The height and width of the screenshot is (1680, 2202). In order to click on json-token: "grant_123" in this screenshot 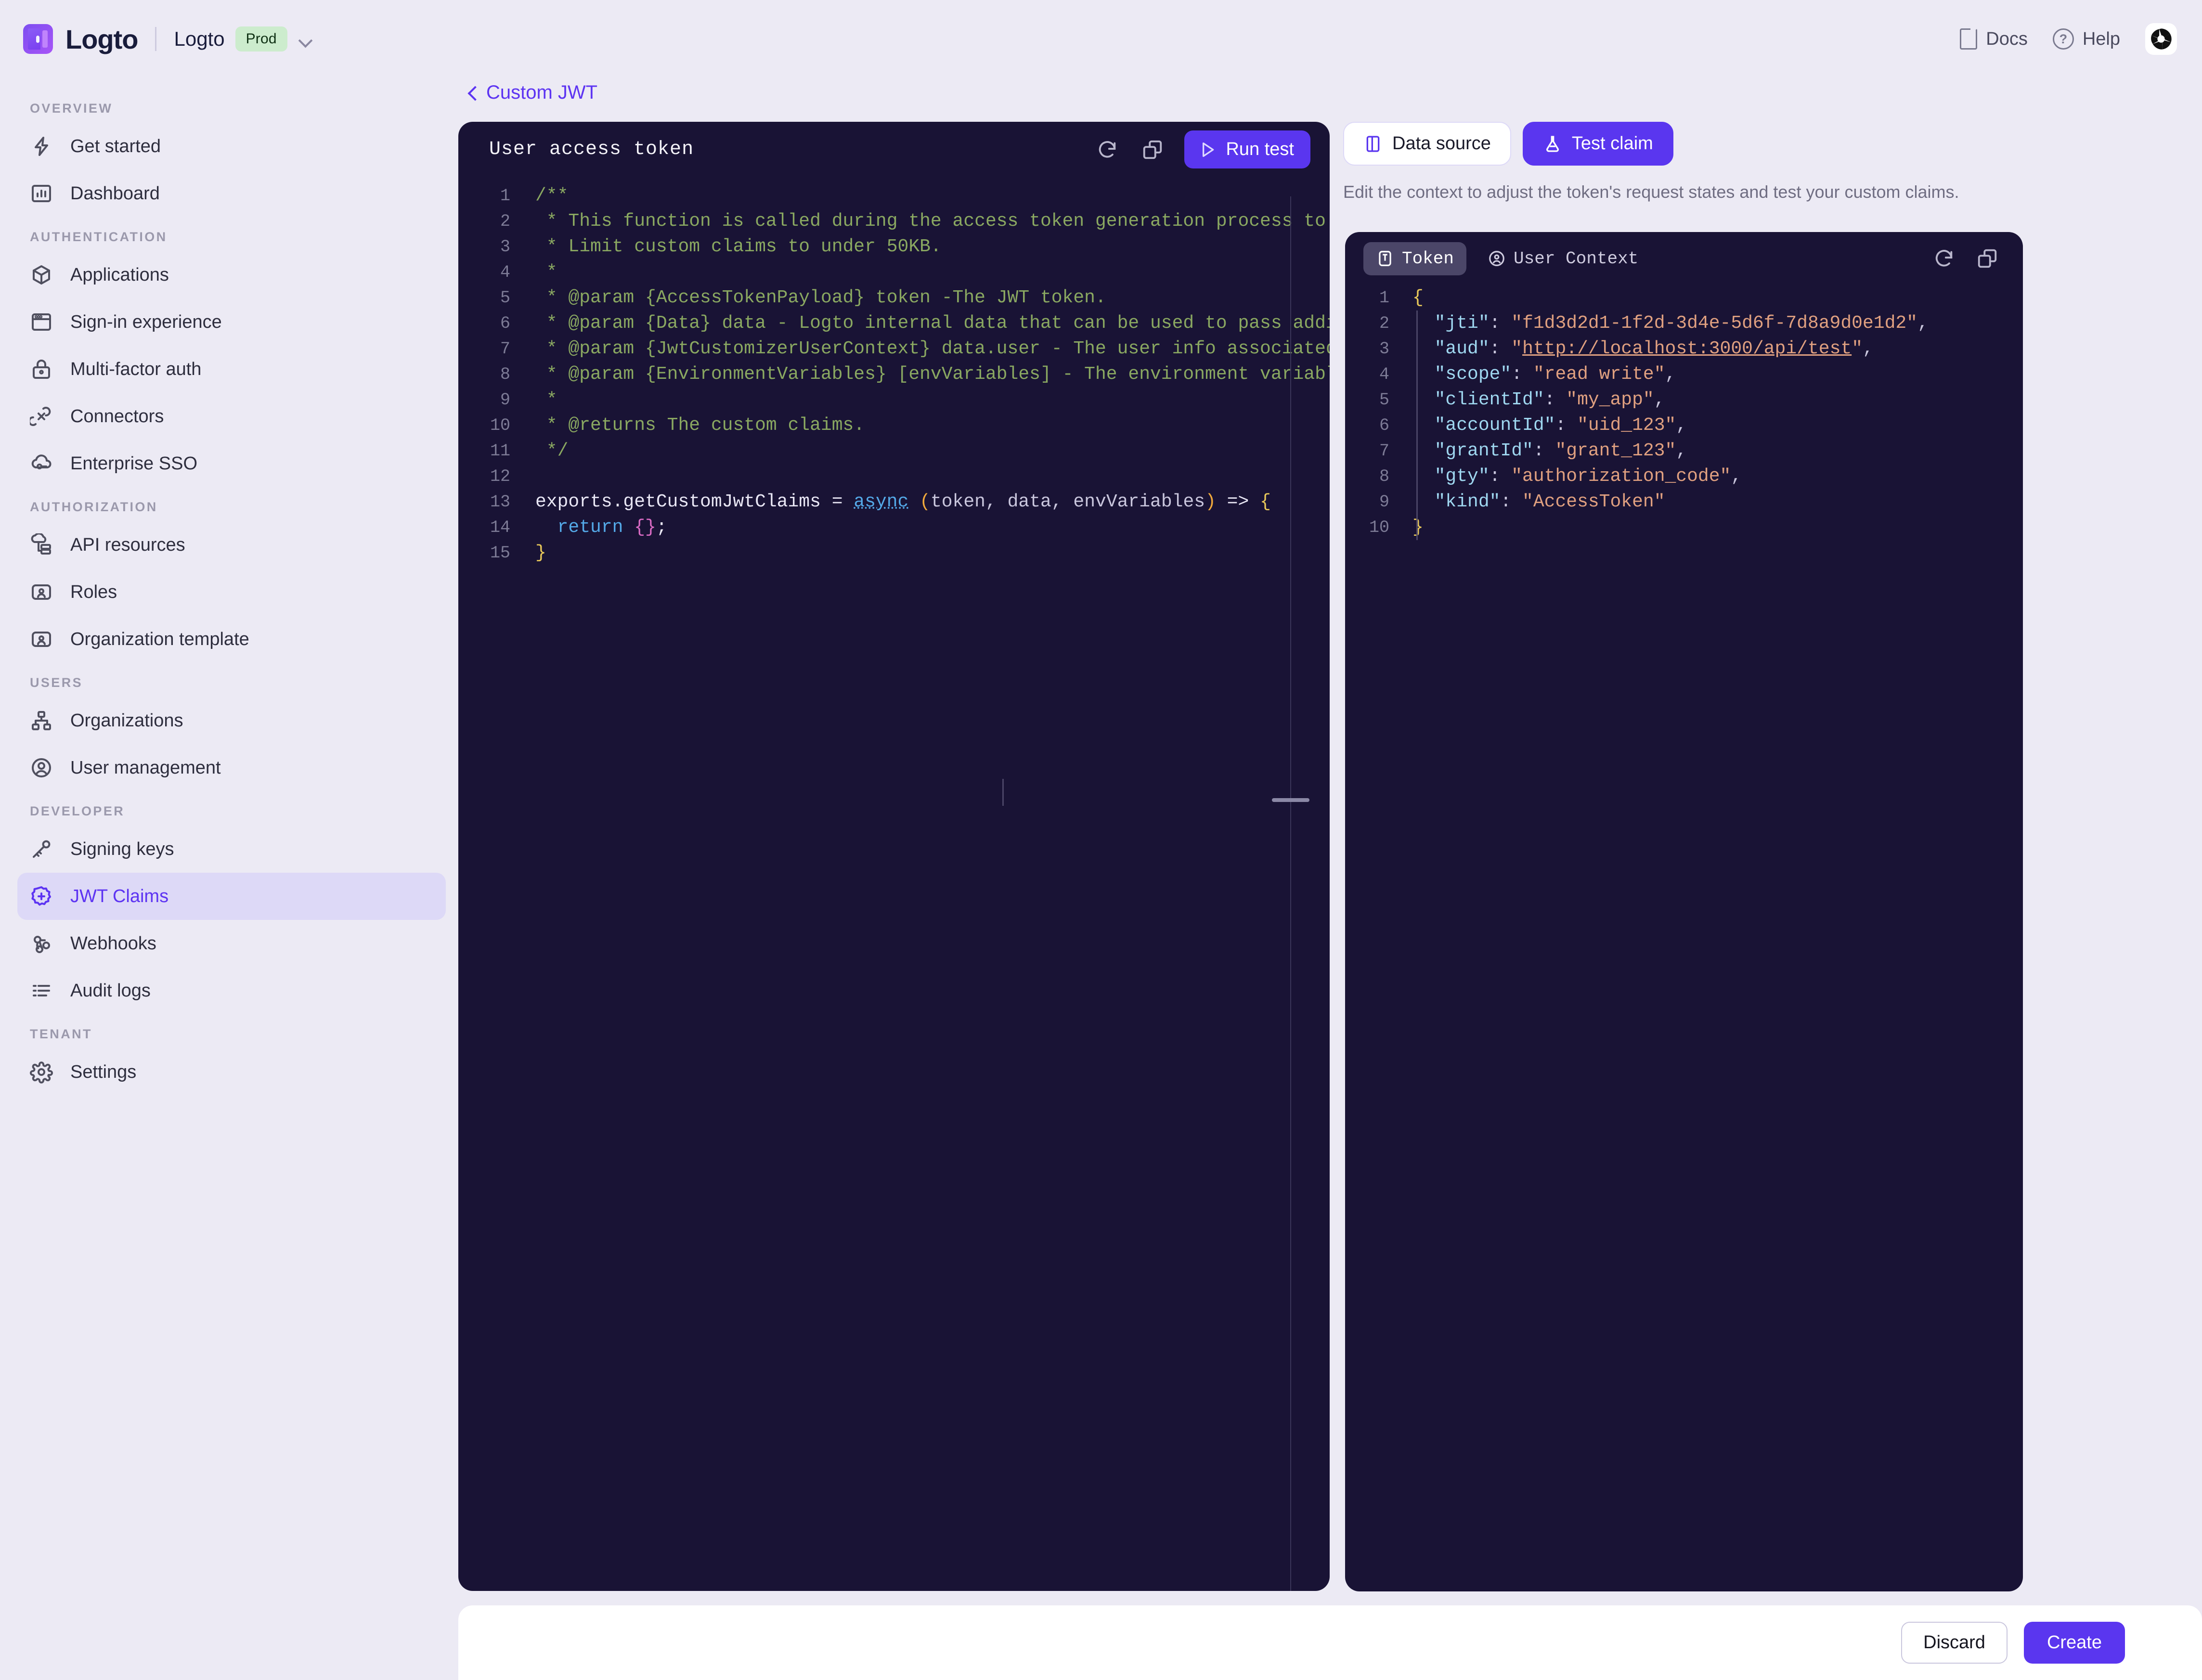, I will do `click(1616, 451)`.